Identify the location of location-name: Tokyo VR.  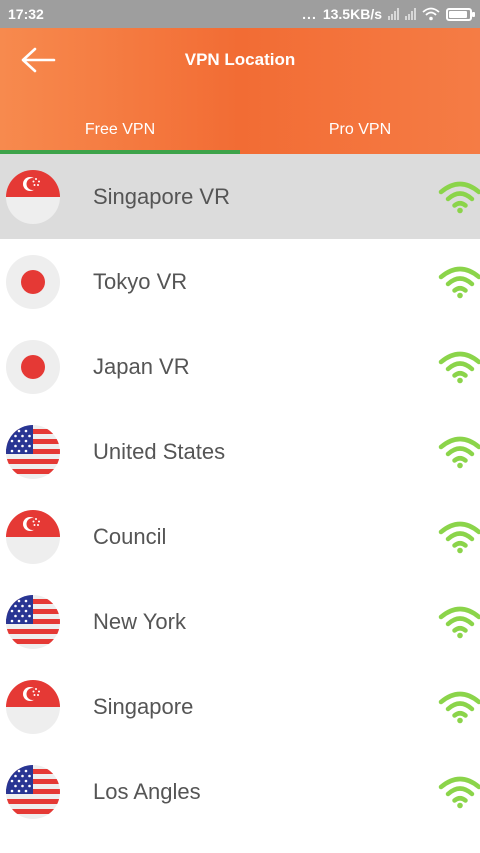
(140, 281).